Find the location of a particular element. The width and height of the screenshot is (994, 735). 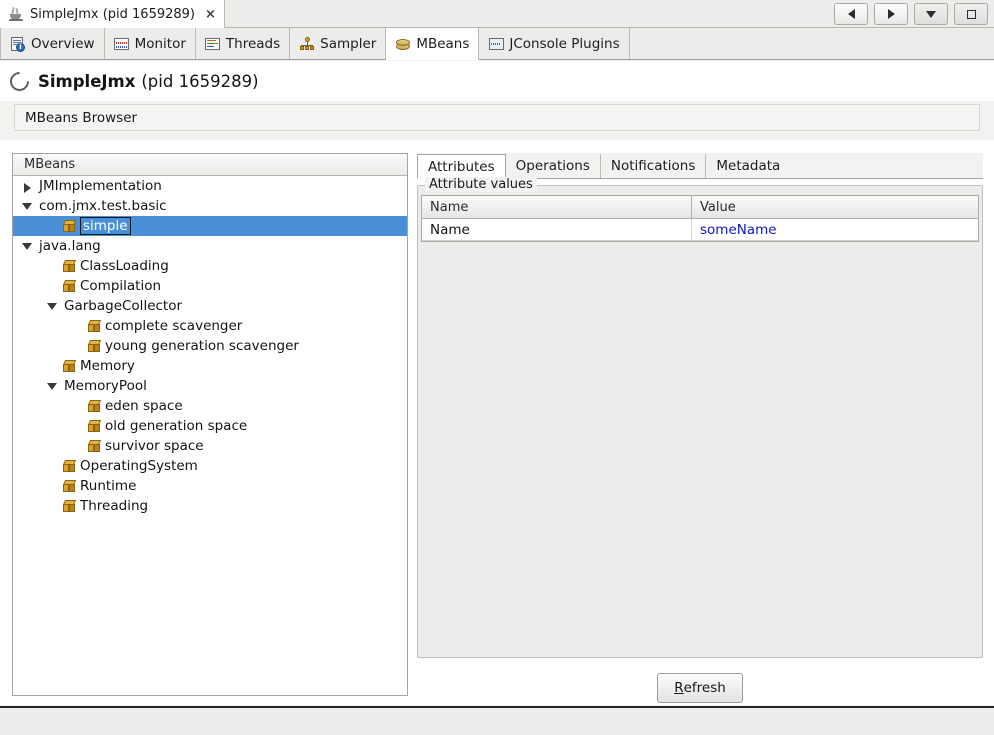

tree-node-java-lang: java.lang is located at coordinates (210, 246).